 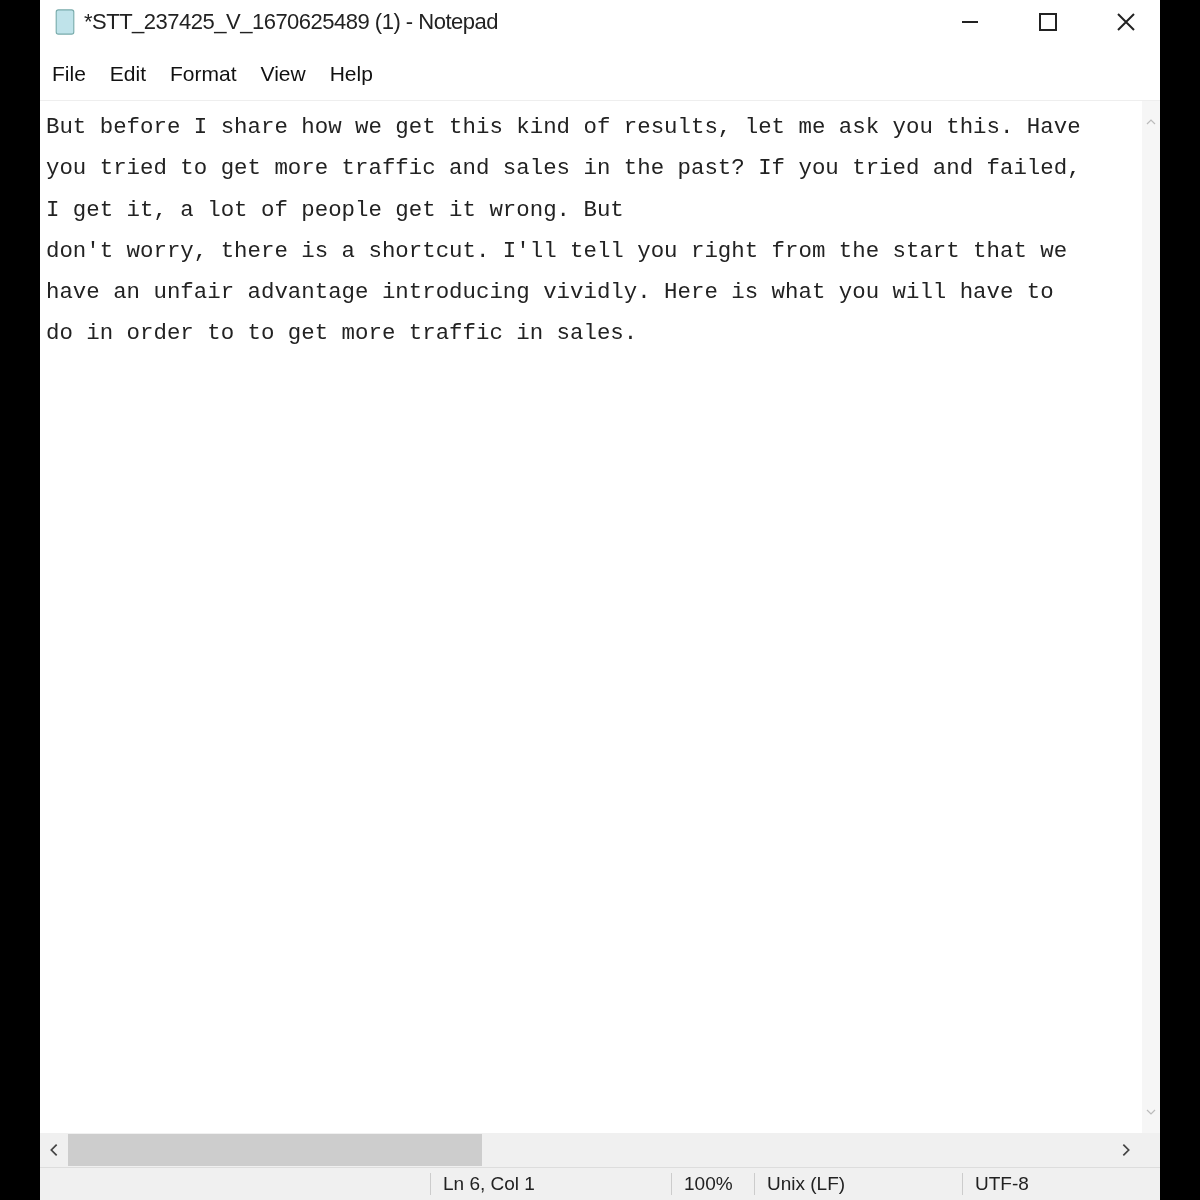 I want to click on text-line: do in order to to get more traffic in sales., so click(x=342, y=334).